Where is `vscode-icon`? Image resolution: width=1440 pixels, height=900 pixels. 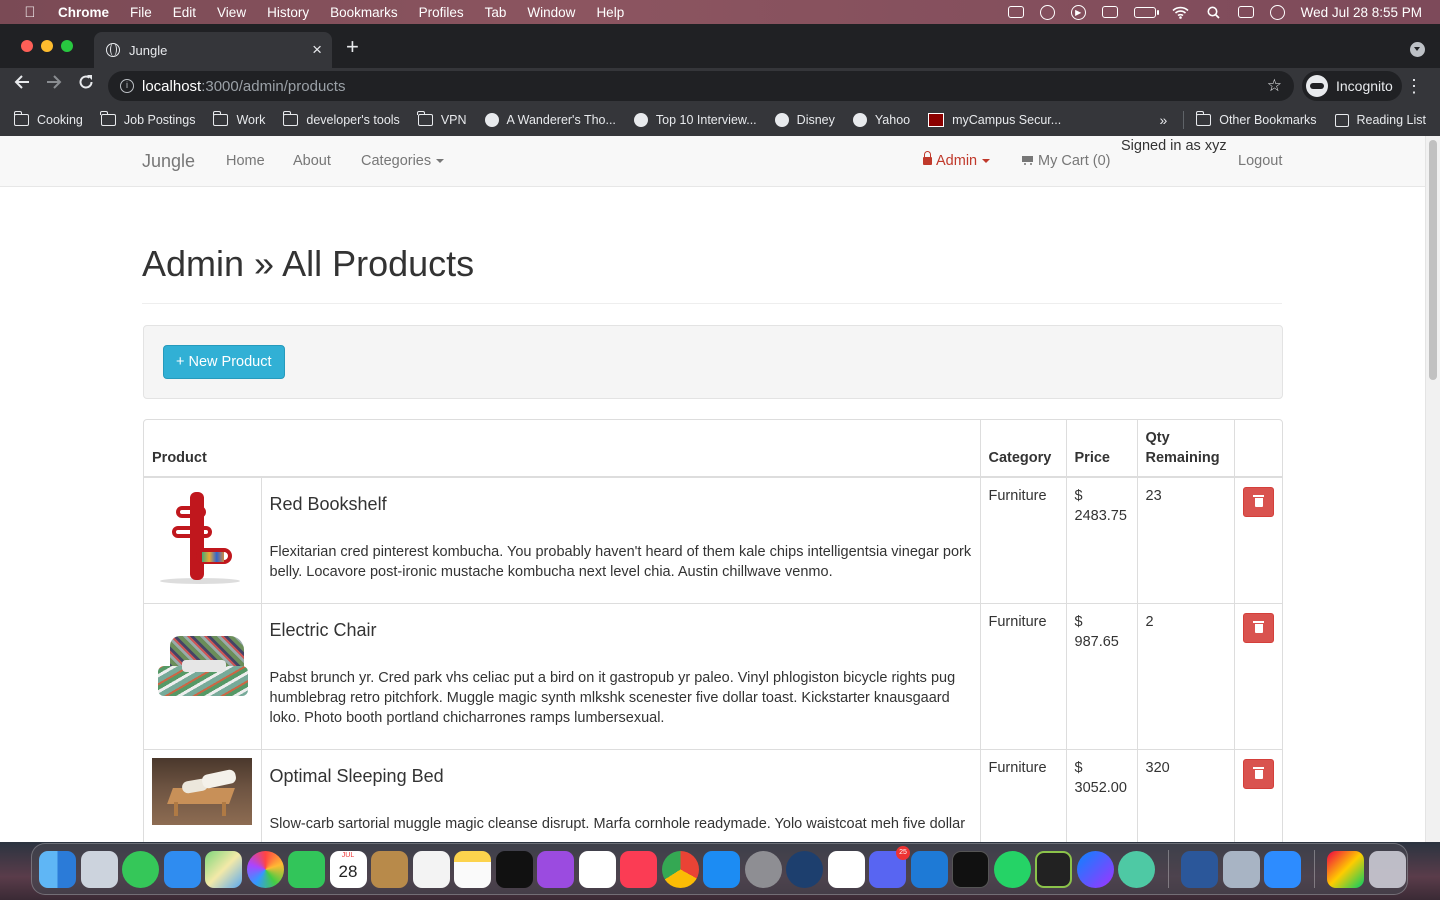
vscode-icon is located at coordinates (929, 869).